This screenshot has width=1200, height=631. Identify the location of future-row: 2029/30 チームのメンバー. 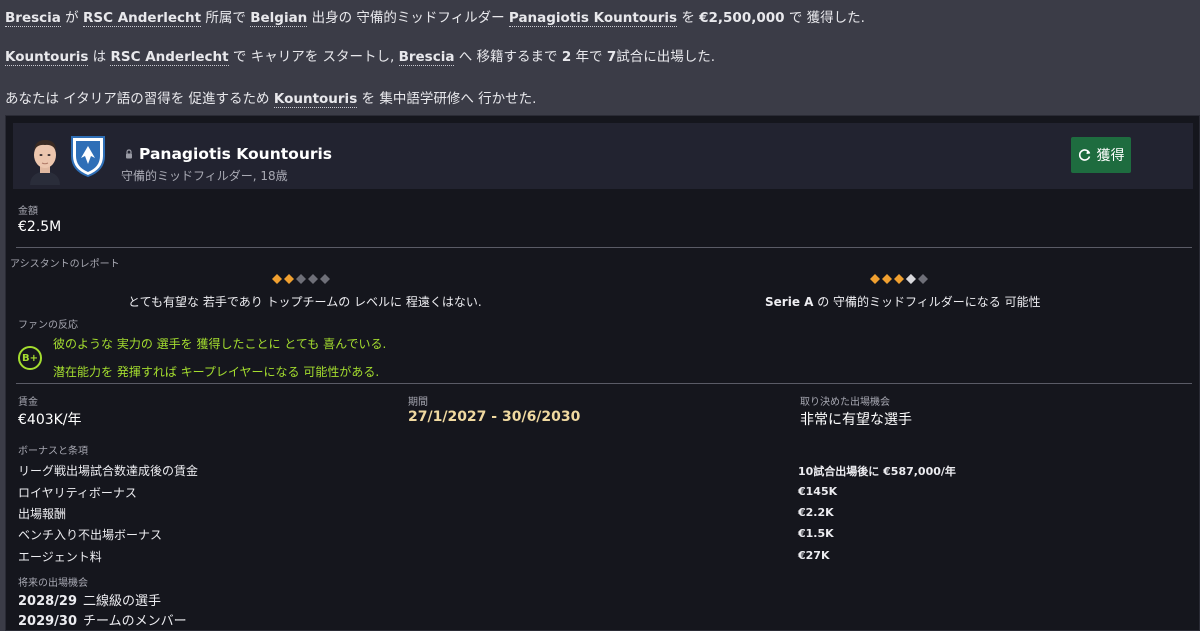
(102, 619).